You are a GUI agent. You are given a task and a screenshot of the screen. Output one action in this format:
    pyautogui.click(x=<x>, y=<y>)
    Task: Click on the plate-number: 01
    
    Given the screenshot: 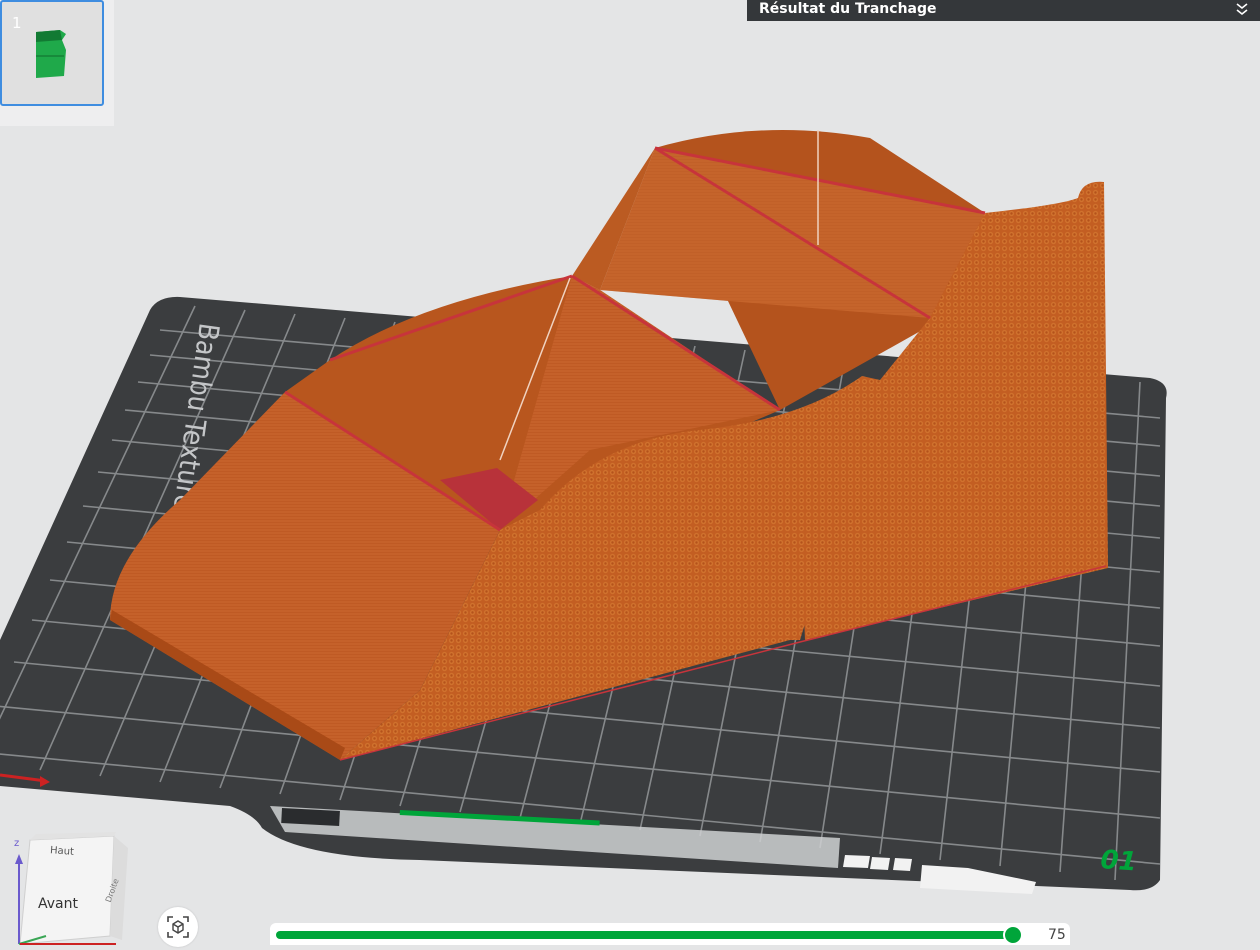 What is the action you would take?
    pyautogui.click(x=1119, y=861)
    